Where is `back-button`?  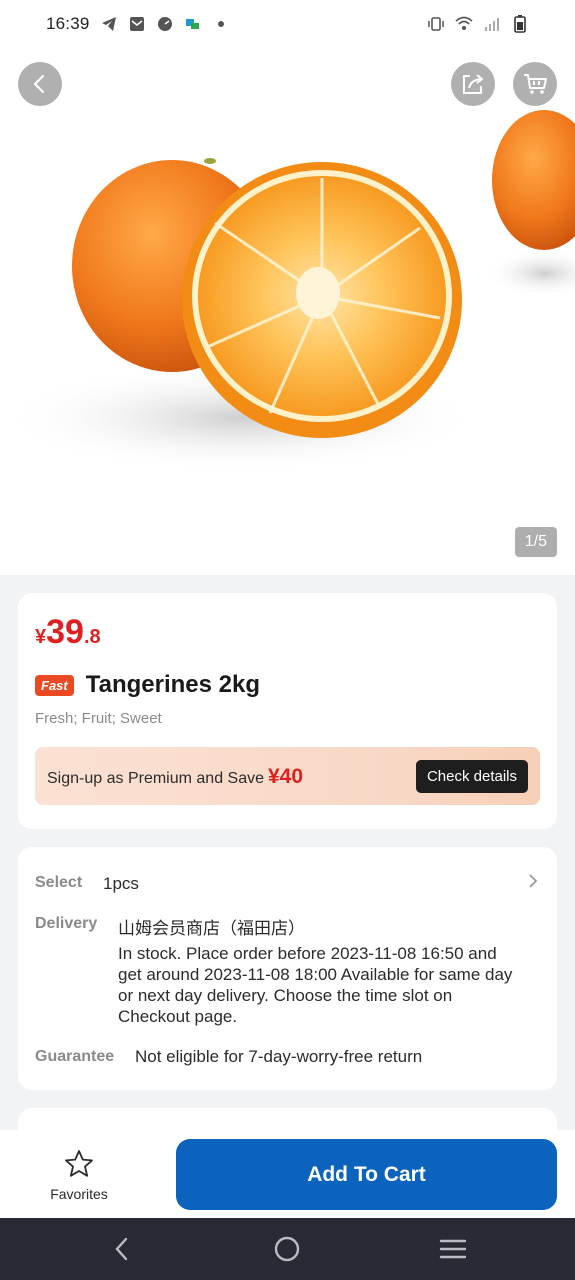 back-button is located at coordinates (40, 84).